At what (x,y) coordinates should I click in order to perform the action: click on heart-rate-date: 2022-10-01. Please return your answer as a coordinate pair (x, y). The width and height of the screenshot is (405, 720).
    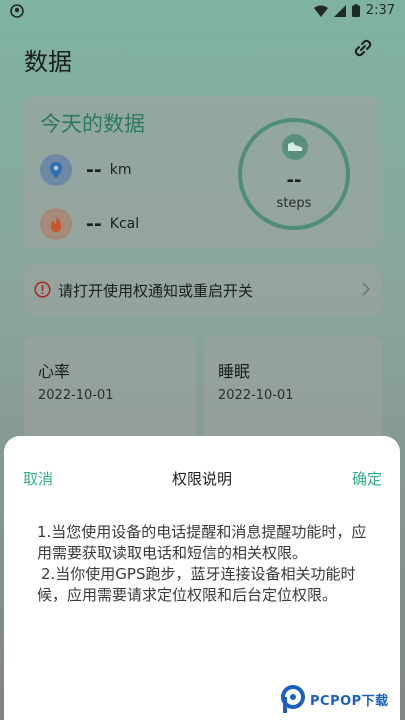
    Looking at the image, I should click on (76, 395).